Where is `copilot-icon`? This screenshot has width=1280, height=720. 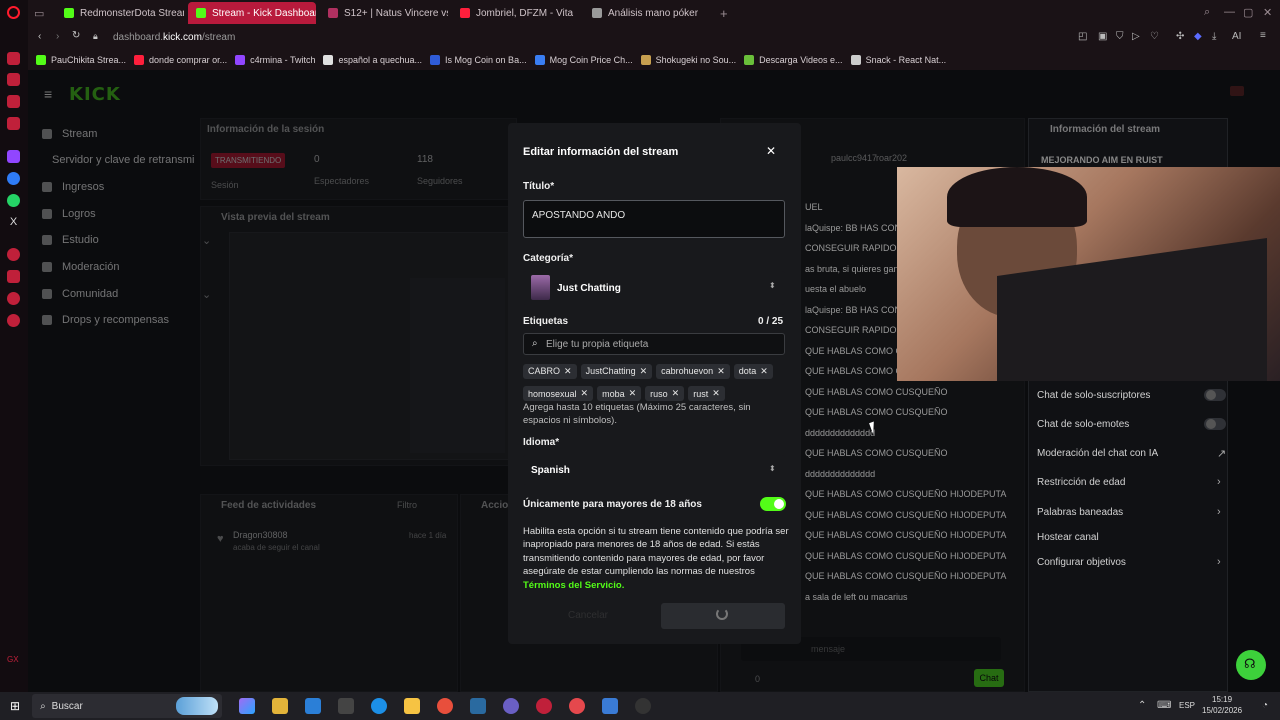
copilot-icon is located at coordinates (247, 706).